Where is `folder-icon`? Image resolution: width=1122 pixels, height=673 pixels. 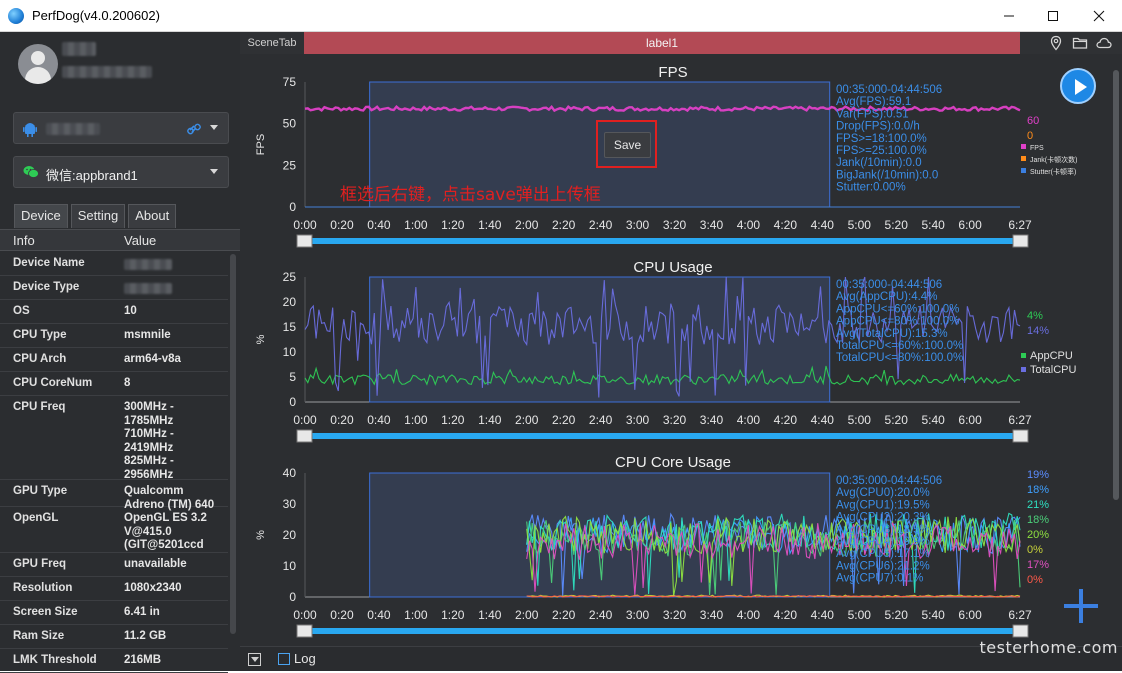
folder-icon is located at coordinates (1080, 43).